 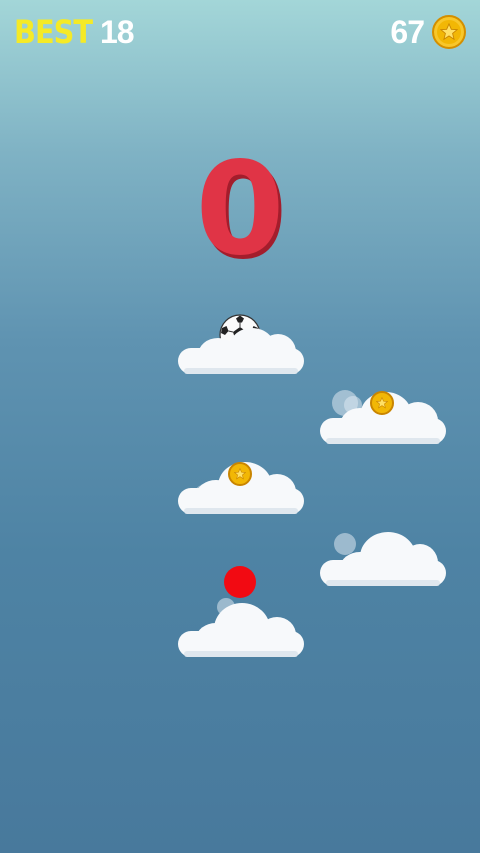 What do you see at coordinates (240, 209) in the screenshot?
I see `current-score: 0` at bounding box center [240, 209].